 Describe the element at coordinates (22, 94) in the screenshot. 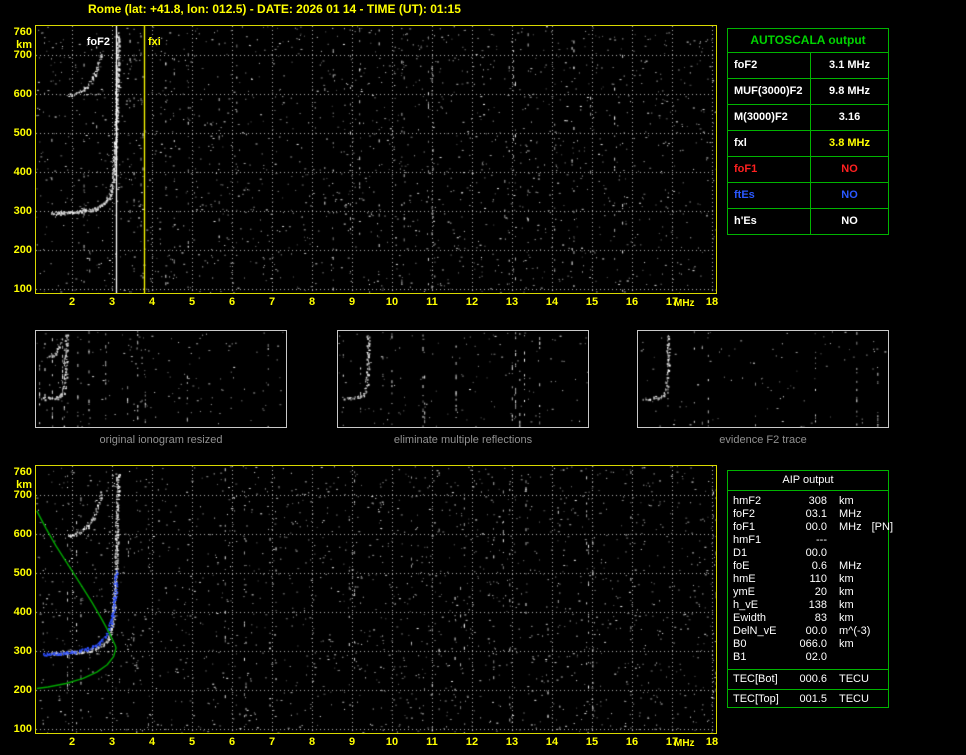

I see `y-tick-label: 600` at that location.